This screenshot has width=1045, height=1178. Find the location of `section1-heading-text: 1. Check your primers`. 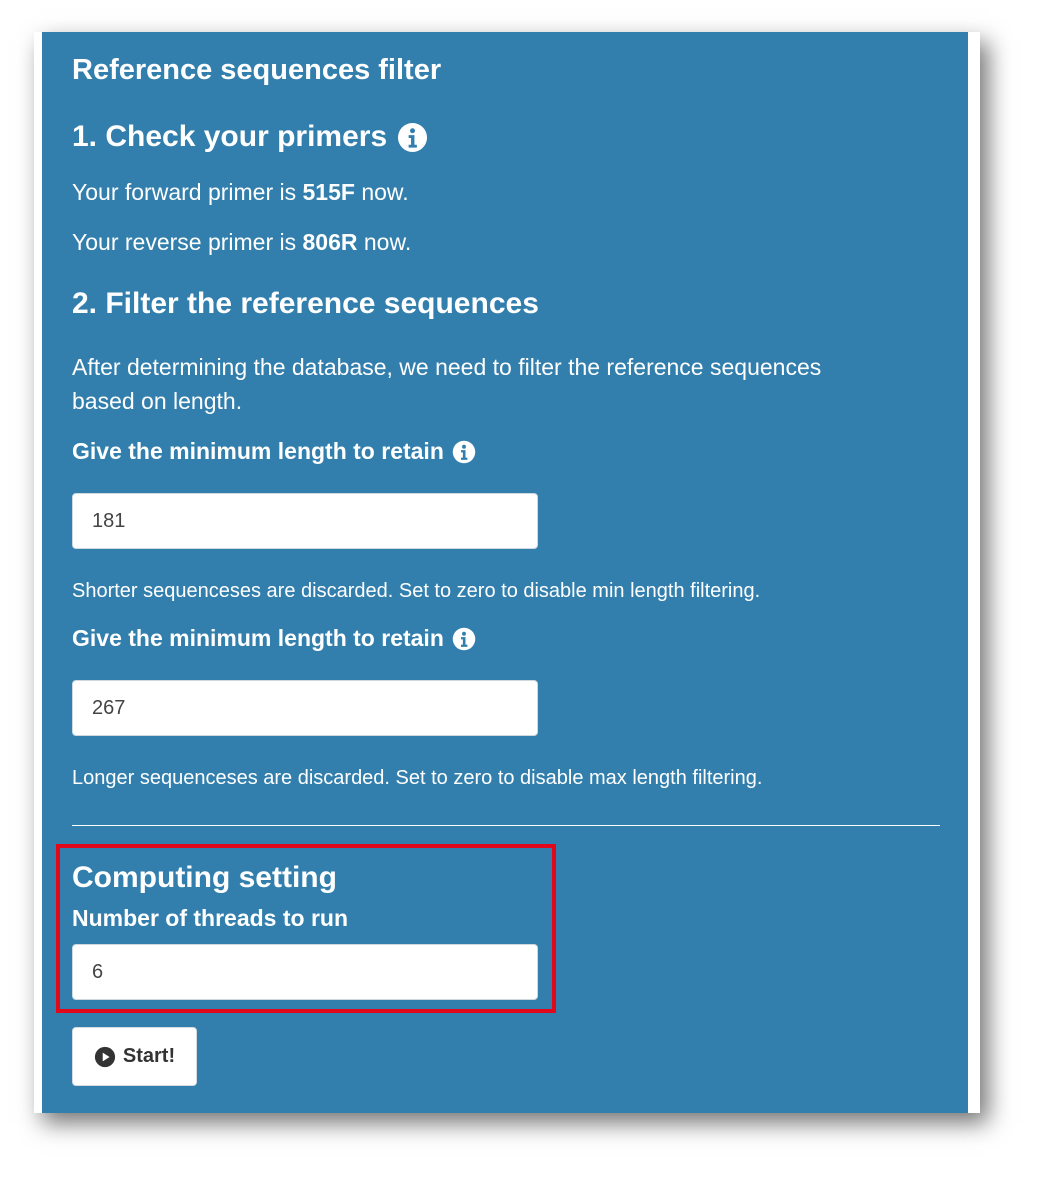

section1-heading-text: 1. Check your primers is located at coordinates (230, 136).